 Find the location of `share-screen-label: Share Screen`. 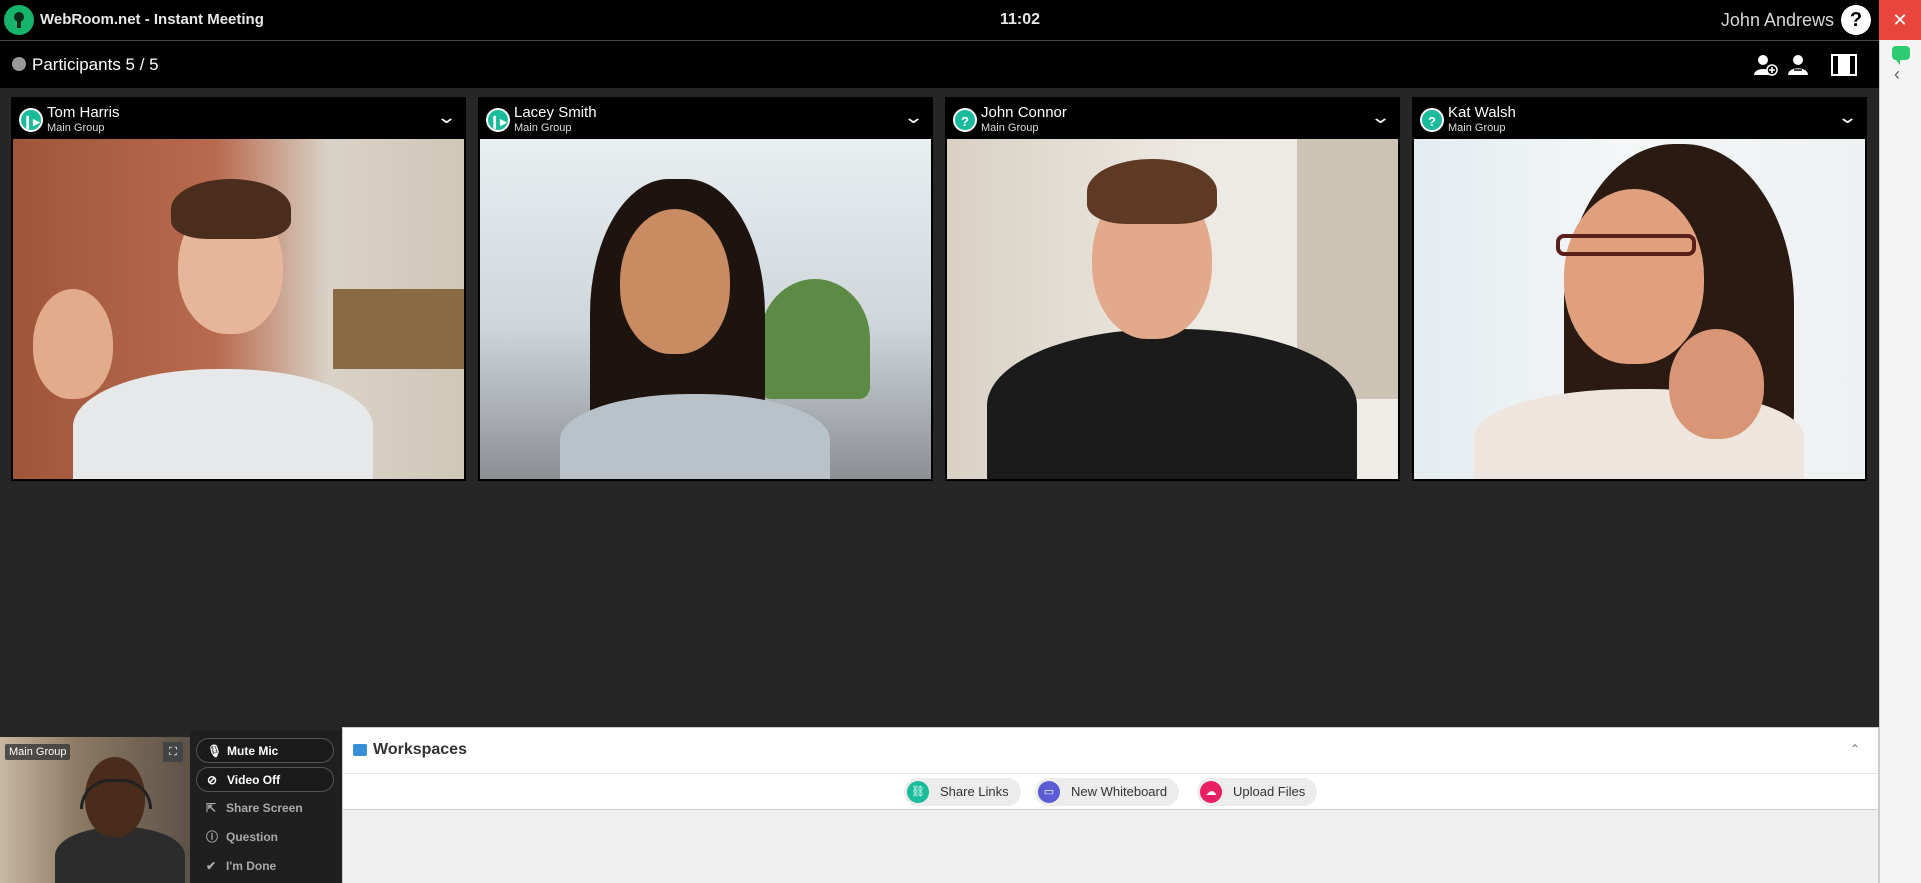

share-screen-label: Share Screen is located at coordinates (264, 808).